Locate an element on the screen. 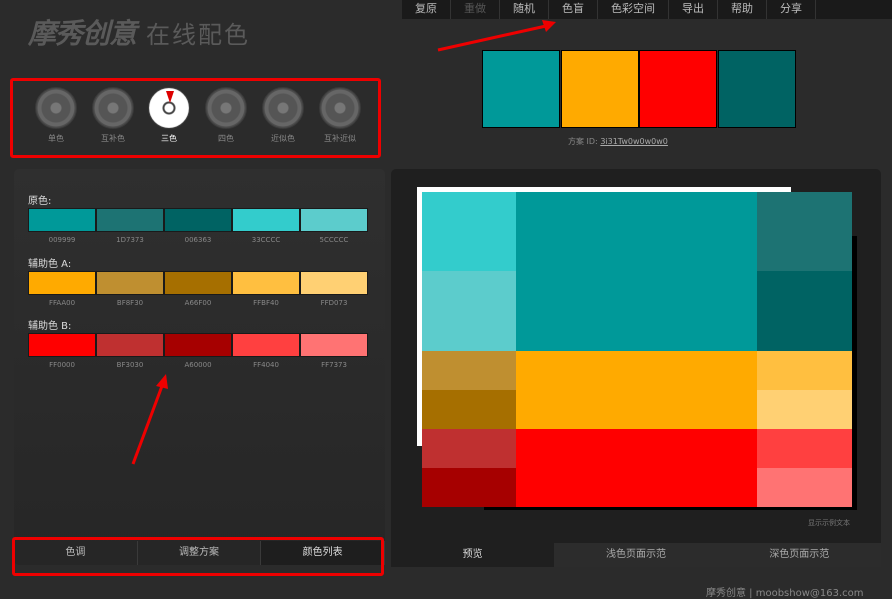  hex-code-row: FFAA00 BF8F30 A66F00 FFBF40 FFD073 is located at coordinates (198, 303).